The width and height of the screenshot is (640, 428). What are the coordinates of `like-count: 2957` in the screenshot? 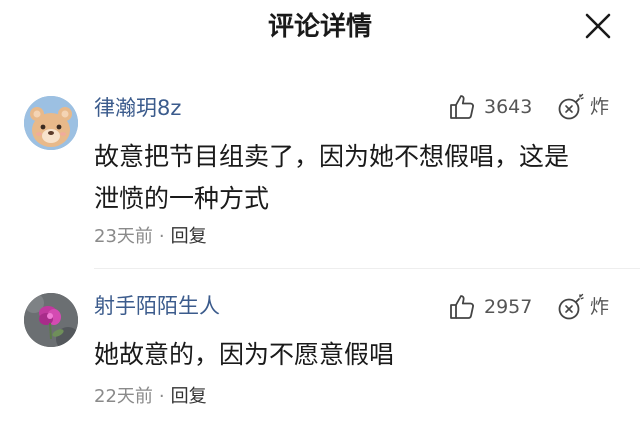 It's located at (508, 307).